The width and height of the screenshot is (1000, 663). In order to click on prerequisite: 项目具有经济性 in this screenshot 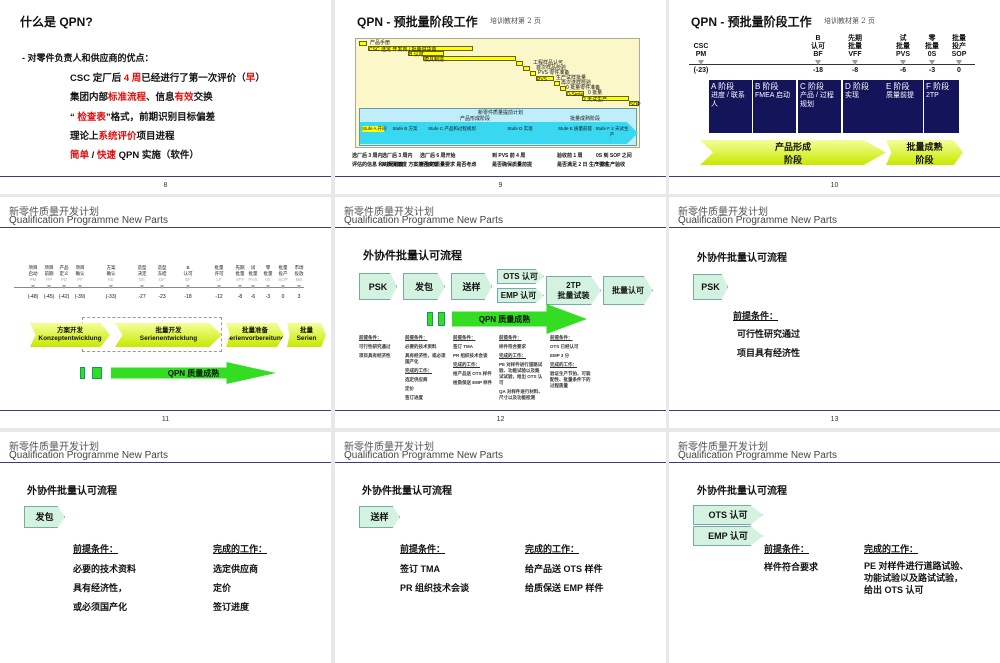, I will do `click(769, 353)`.